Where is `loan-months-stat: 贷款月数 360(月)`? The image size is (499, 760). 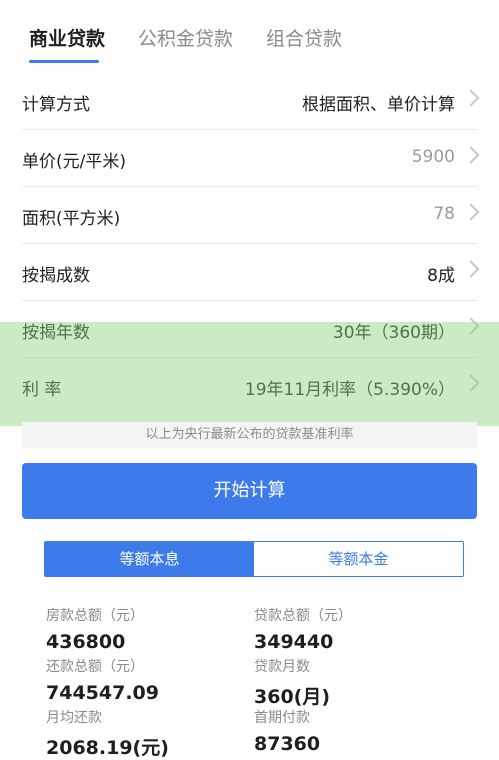 loan-months-stat: 贷款月数 360(月) is located at coordinates (354, 682).